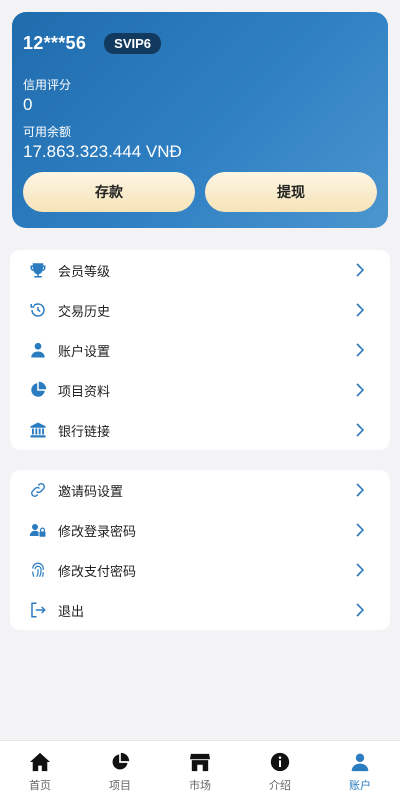 This screenshot has height=800, width=400. Describe the element at coordinates (97, 532) in the screenshot. I see `menu-label: 修改登录密码` at that location.